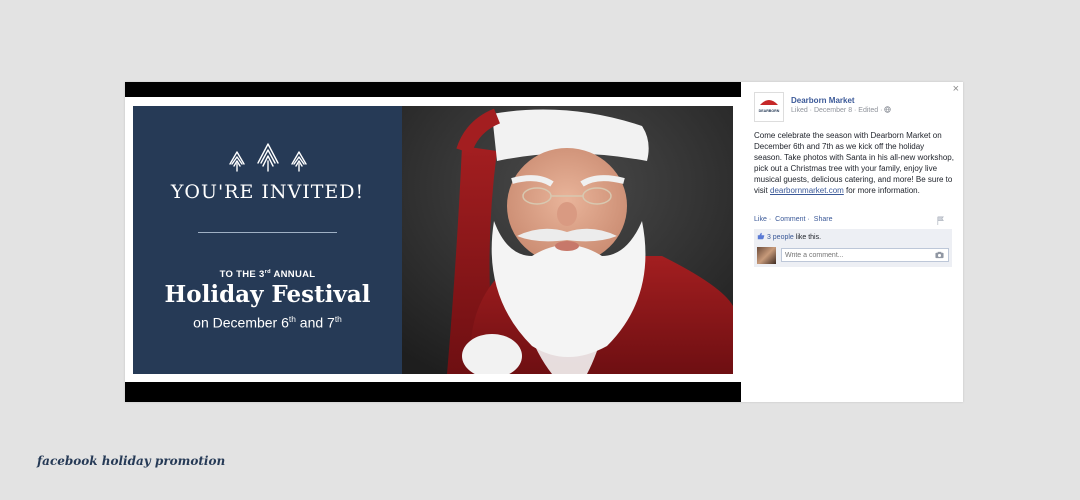  What do you see at coordinates (888, 109) in the screenshot?
I see `globe-icon` at bounding box center [888, 109].